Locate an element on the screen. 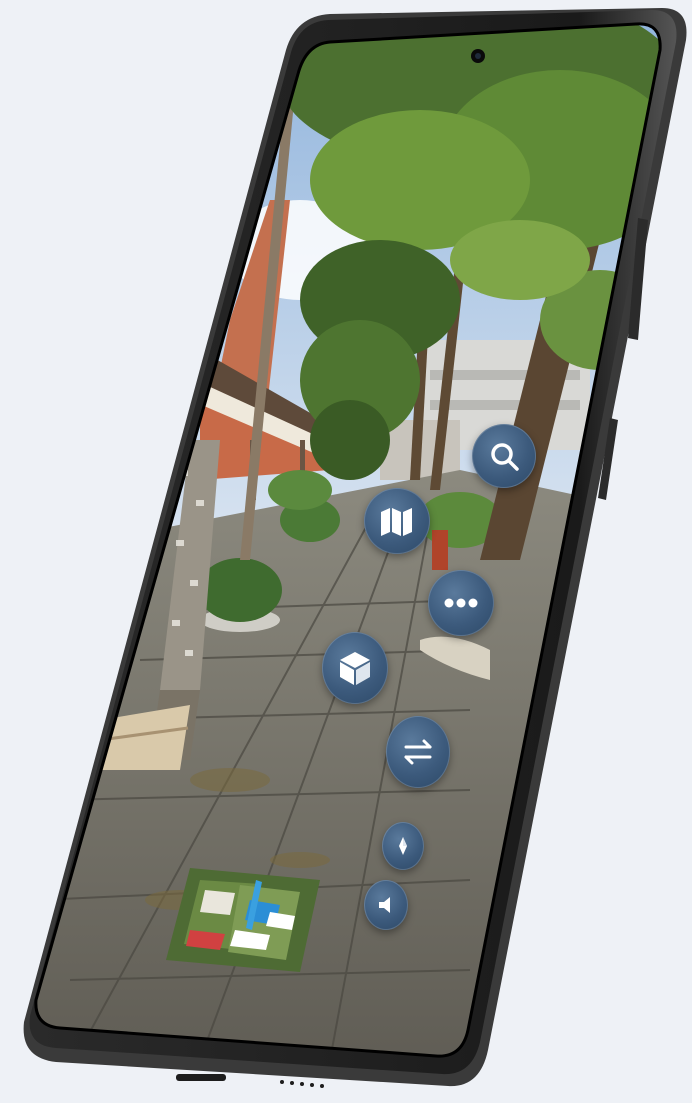  search-icon is located at coordinates (505, 457).